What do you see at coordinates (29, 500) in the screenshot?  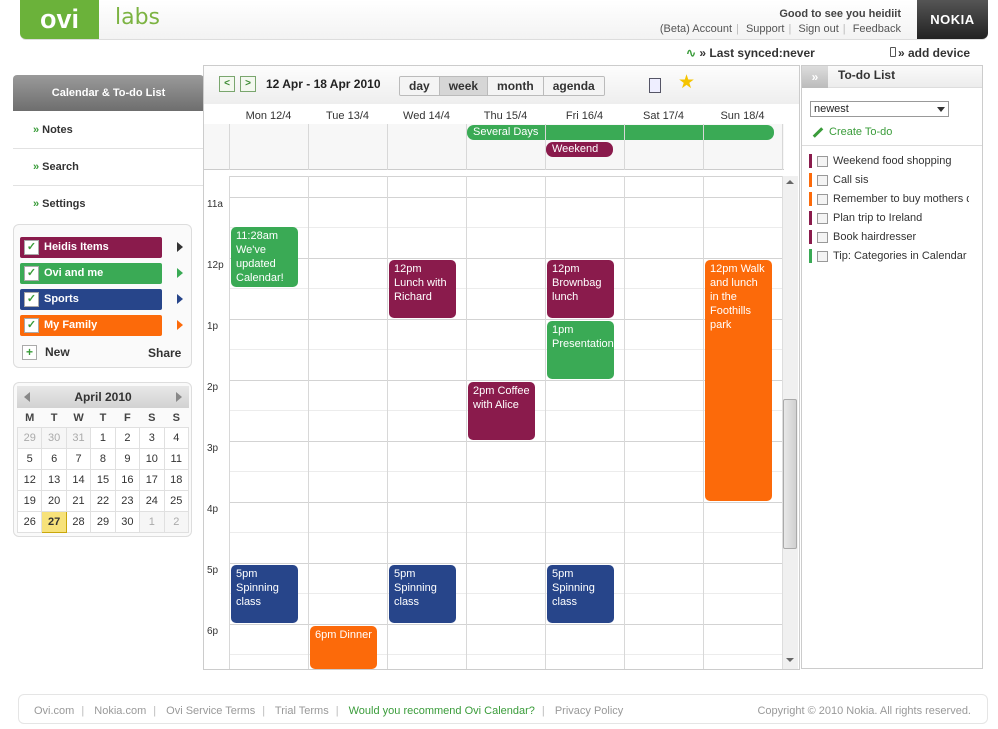 I see `mini-calendar-day: 19` at bounding box center [29, 500].